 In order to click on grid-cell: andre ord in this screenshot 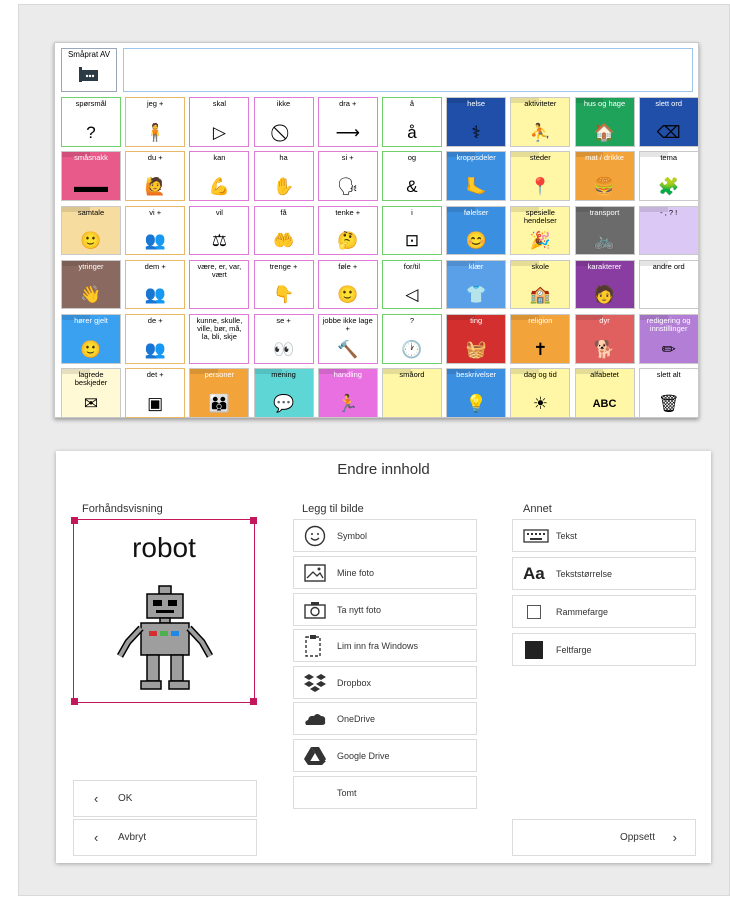, I will do `click(668, 284)`.